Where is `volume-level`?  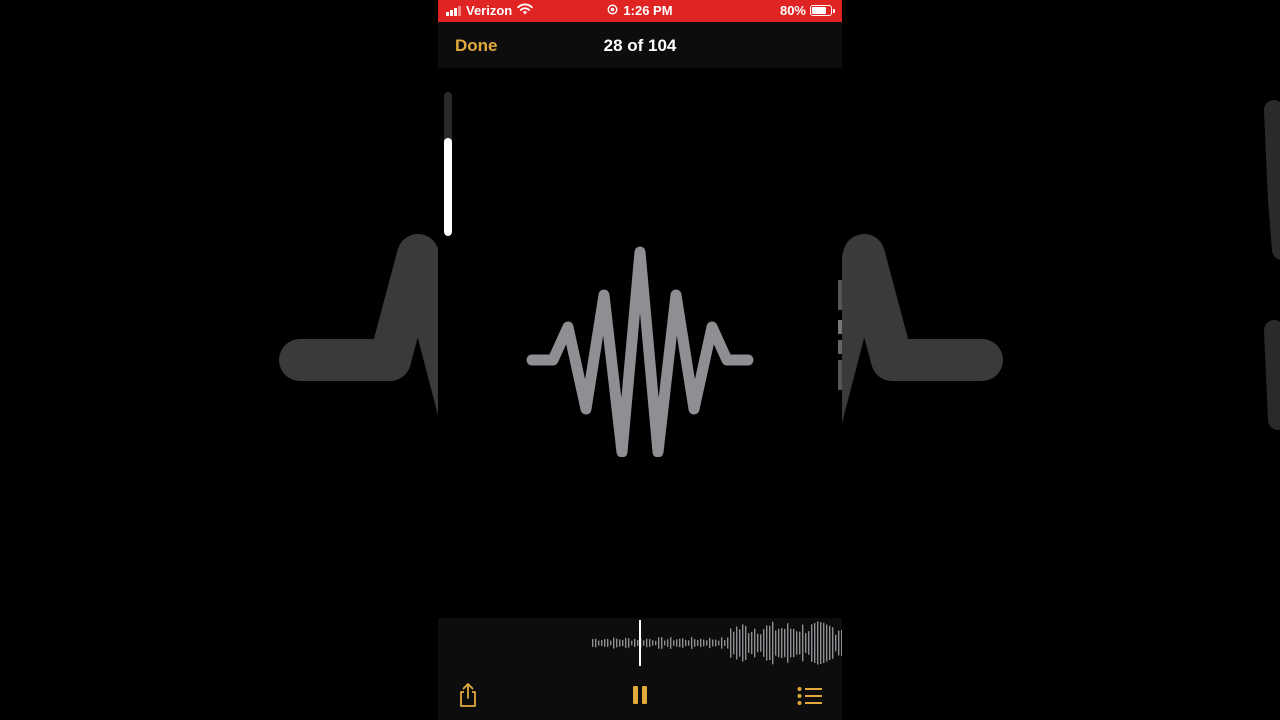
volume-level is located at coordinates (448, 187).